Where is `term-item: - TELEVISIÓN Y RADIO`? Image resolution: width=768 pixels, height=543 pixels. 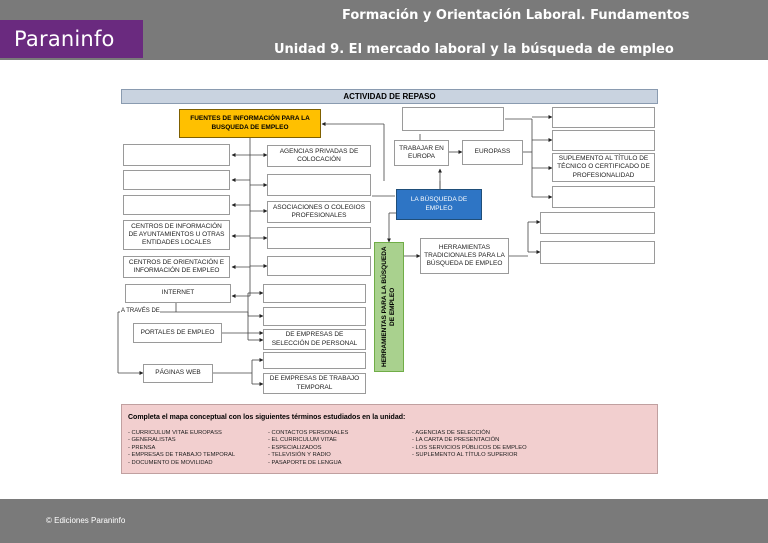
term-item: - TELEVISIÓN Y RADIO is located at coordinates (299, 455).